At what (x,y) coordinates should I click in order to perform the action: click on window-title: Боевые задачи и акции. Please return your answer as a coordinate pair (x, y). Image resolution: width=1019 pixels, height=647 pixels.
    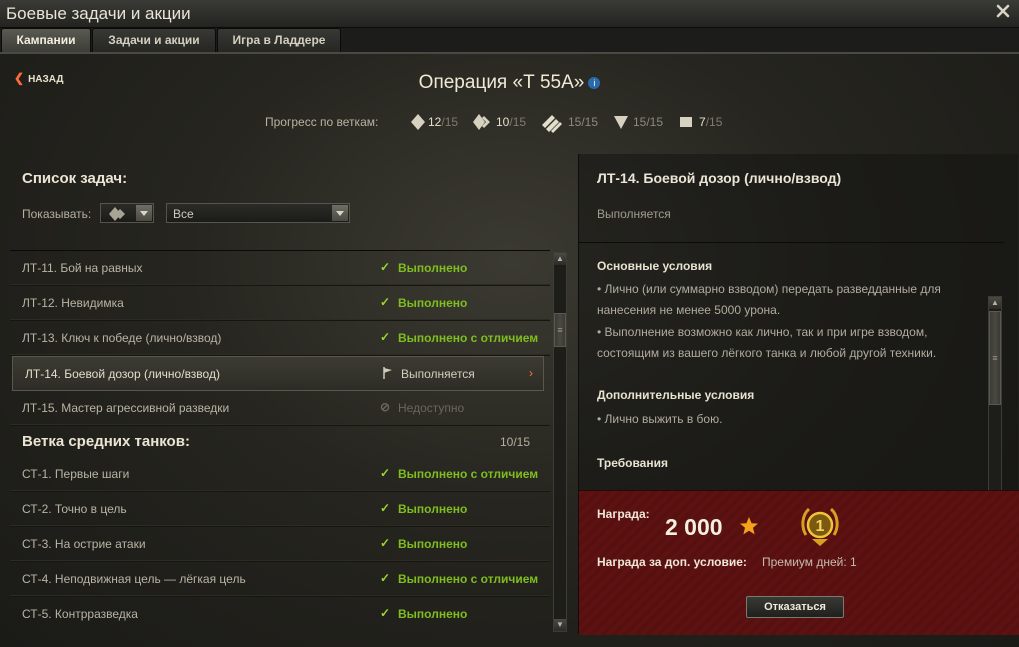
    Looking at the image, I should click on (98, 13).